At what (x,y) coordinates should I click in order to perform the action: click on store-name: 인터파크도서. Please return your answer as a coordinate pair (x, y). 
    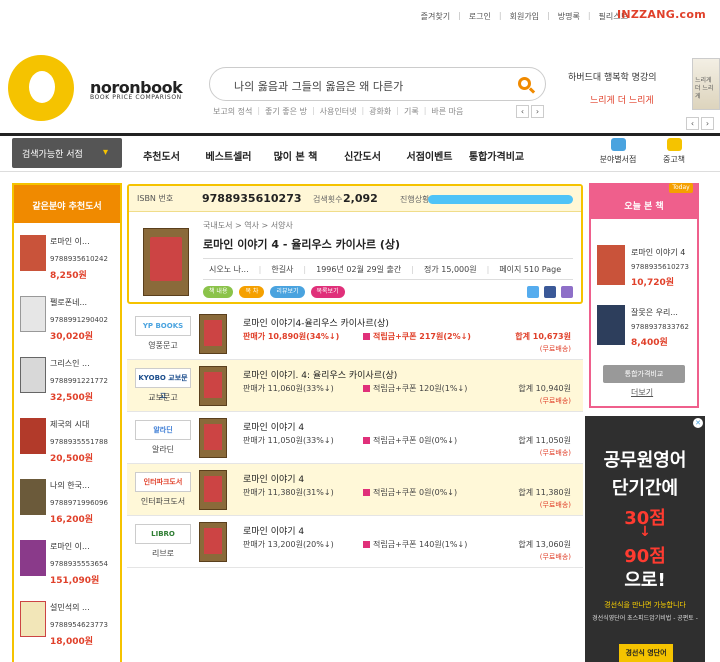
    Looking at the image, I should click on (163, 501).